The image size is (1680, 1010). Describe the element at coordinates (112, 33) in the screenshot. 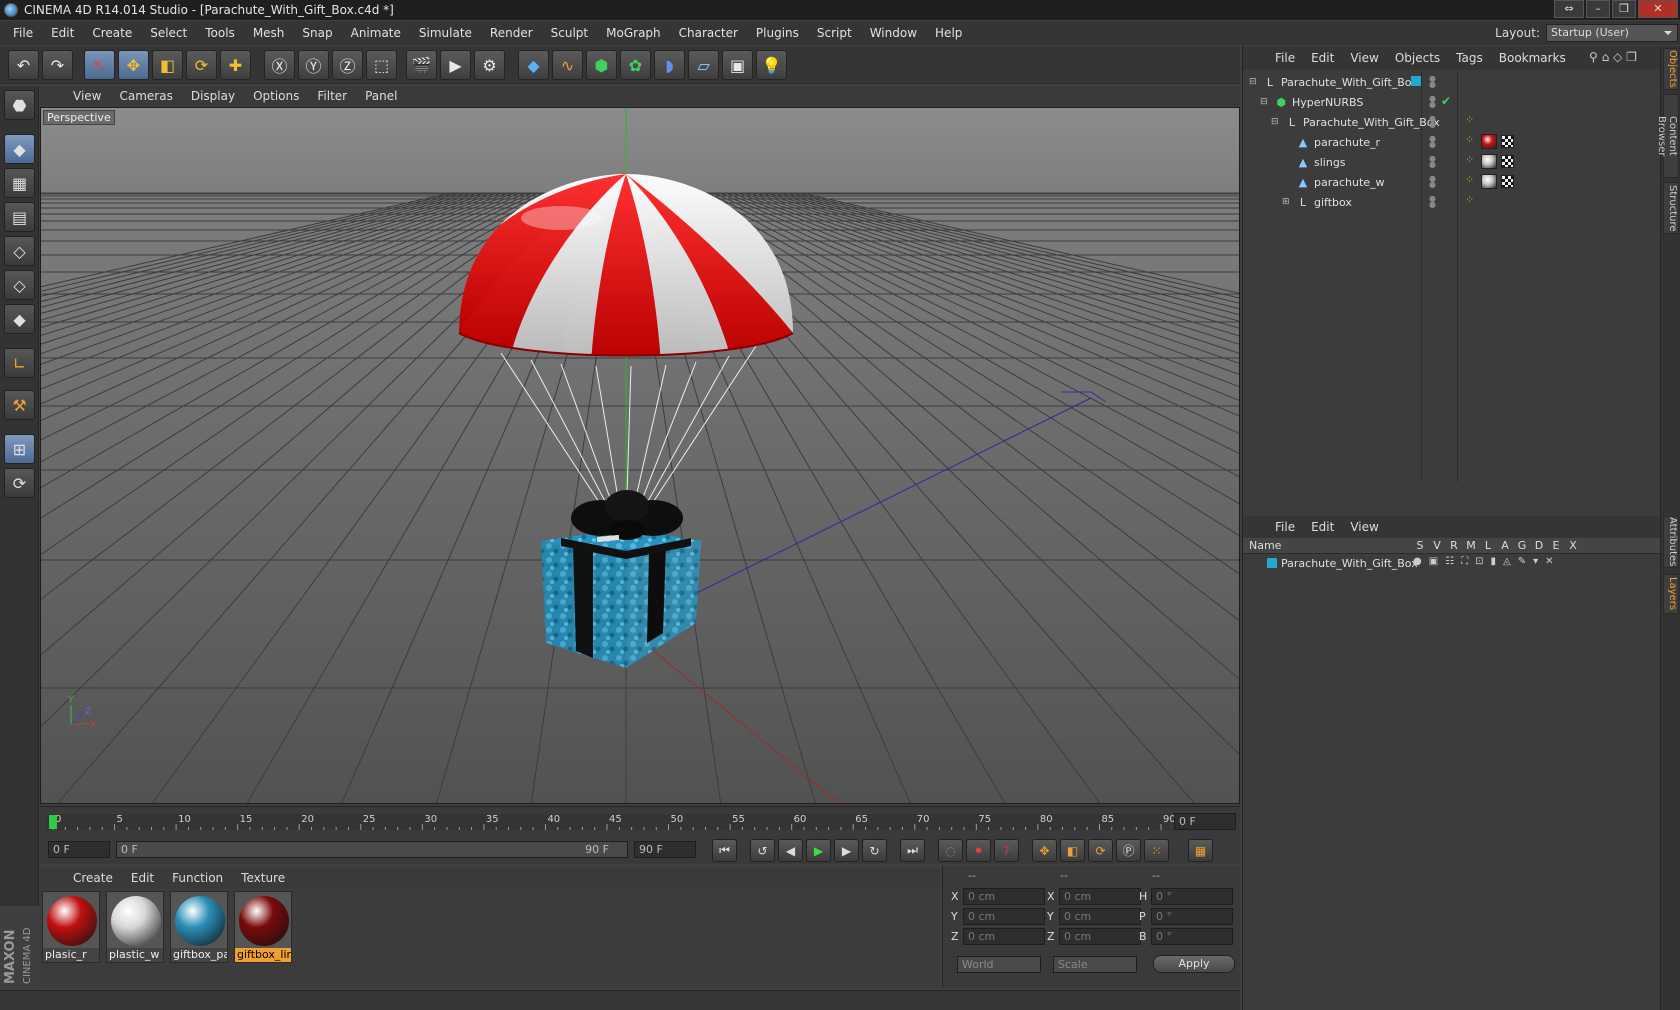

I see `menu-create: Create` at that location.